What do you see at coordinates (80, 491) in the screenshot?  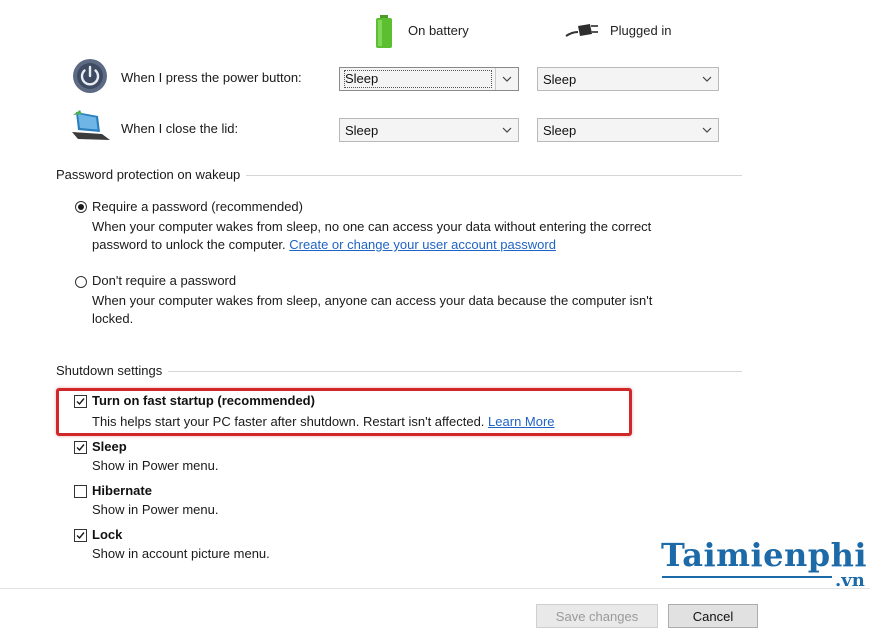 I see `hibernate-checkbox` at bounding box center [80, 491].